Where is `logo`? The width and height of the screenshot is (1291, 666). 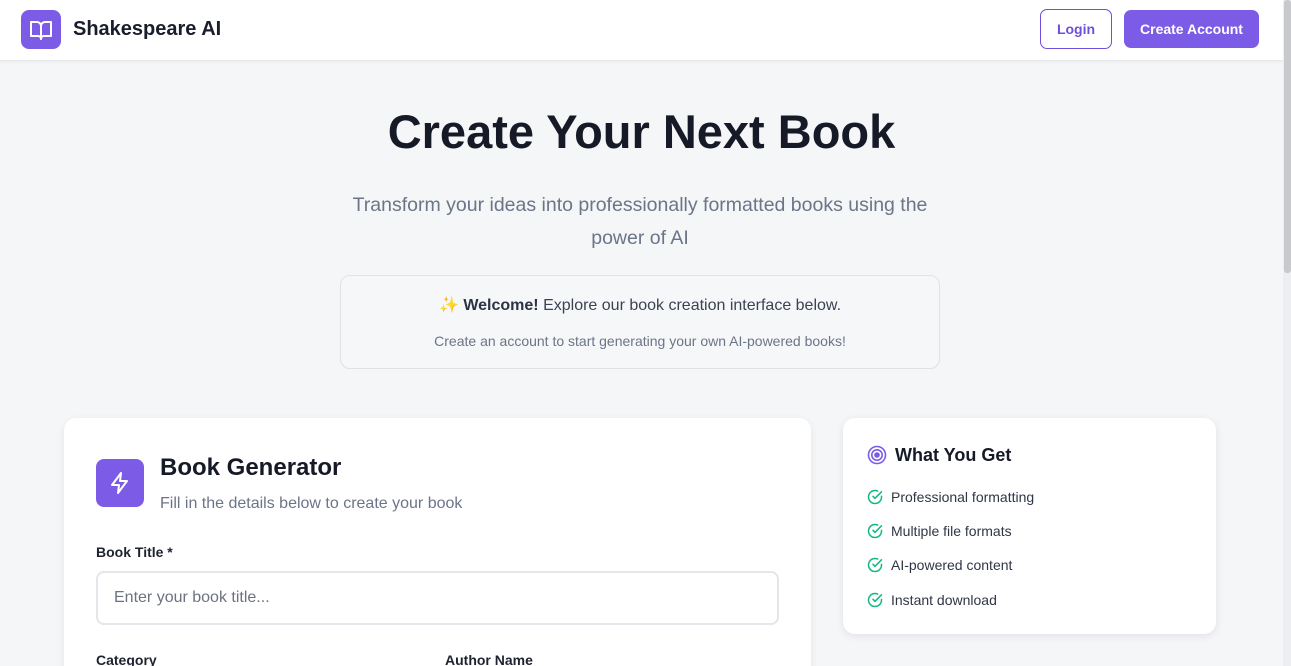 logo is located at coordinates (41, 29).